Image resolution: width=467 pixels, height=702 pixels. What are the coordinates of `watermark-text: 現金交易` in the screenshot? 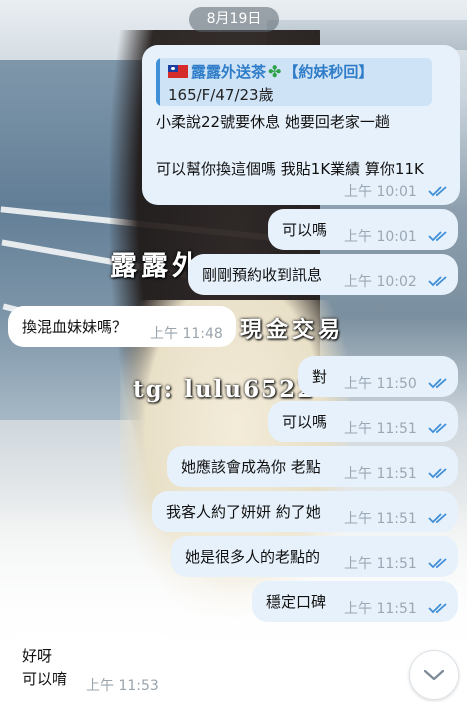 It's located at (292, 330).